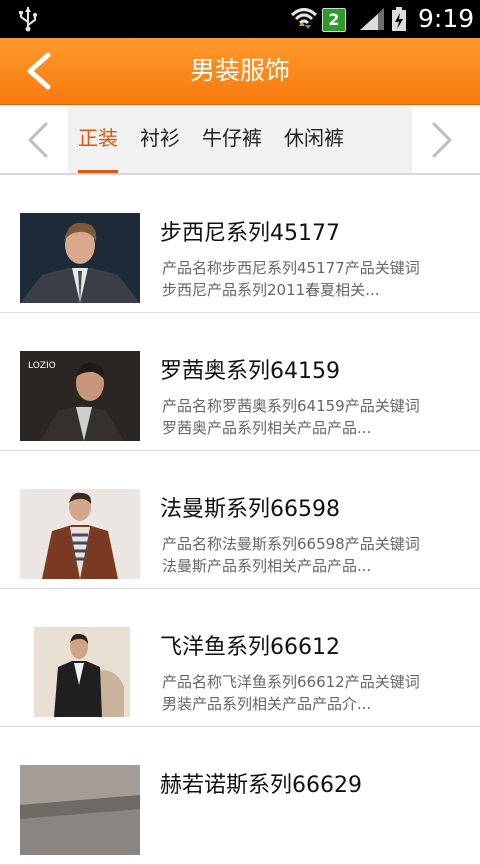 This screenshot has width=480, height=865. What do you see at coordinates (240, 19) in the screenshot?
I see `status-bar: 2 9:19` at bounding box center [240, 19].